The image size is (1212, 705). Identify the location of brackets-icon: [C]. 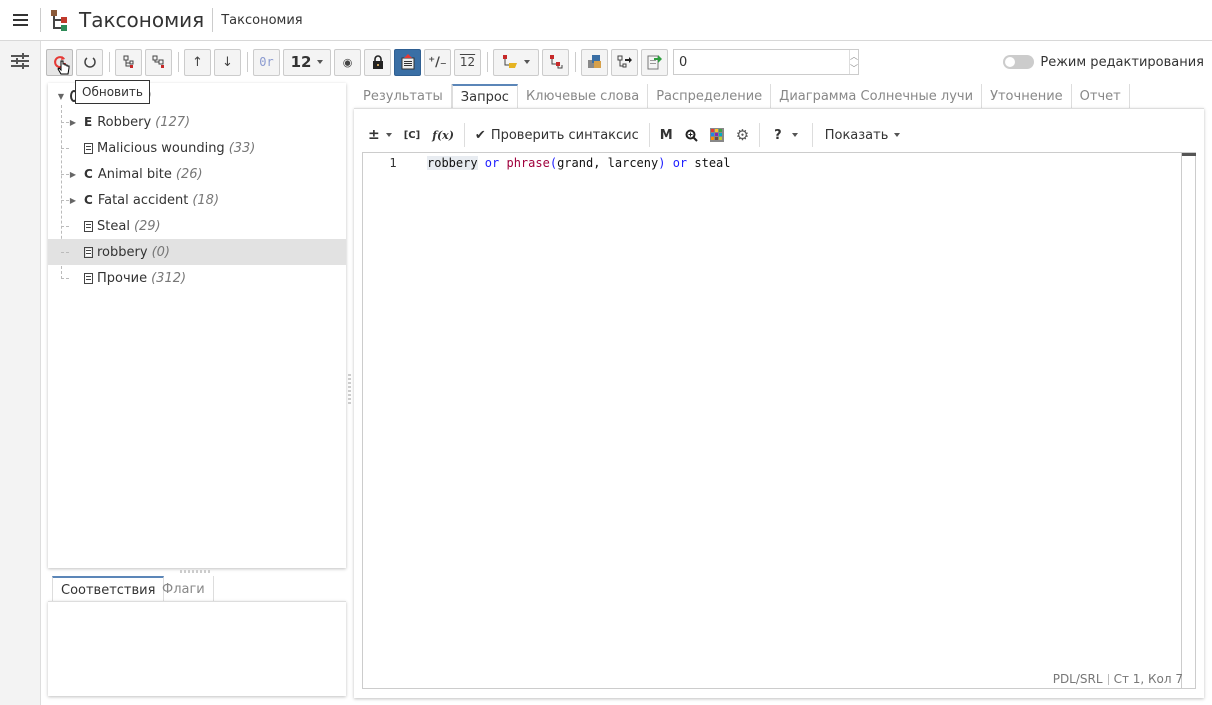
(412, 135).